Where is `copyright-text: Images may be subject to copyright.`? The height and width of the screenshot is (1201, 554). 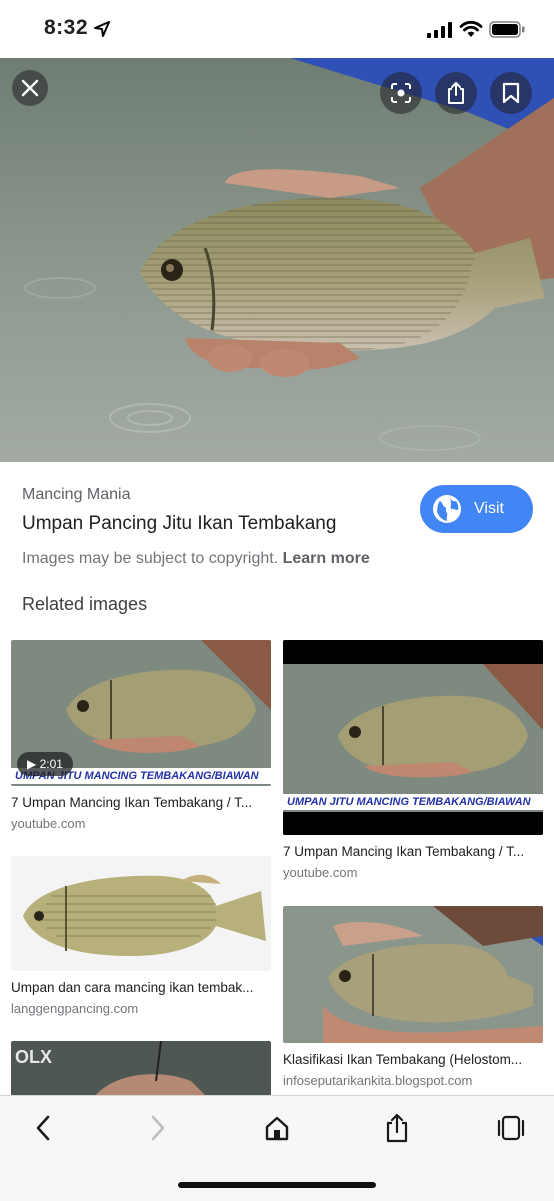 copyright-text: Images may be subject to copyright. is located at coordinates (150, 558).